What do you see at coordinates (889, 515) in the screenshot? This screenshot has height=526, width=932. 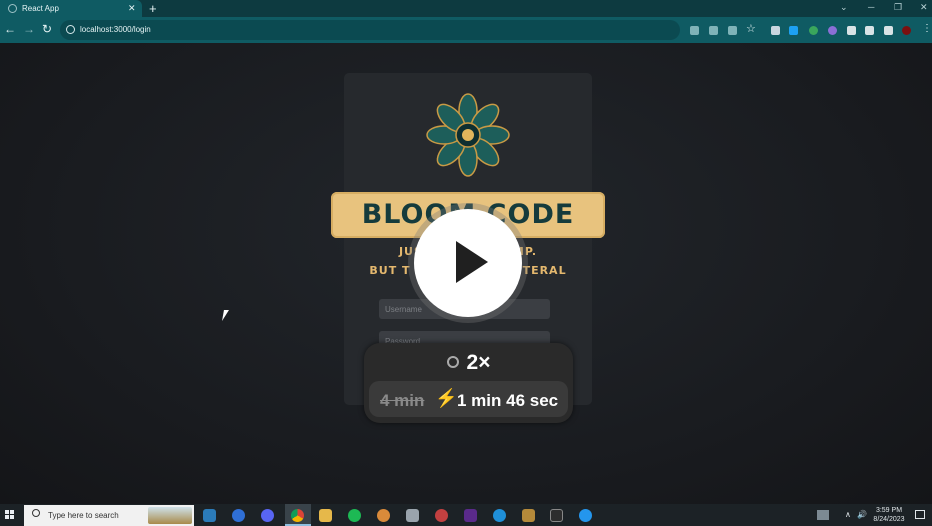 I see `taskbar-clock: 3:59 PM 8/24/2023` at bounding box center [889, 515].